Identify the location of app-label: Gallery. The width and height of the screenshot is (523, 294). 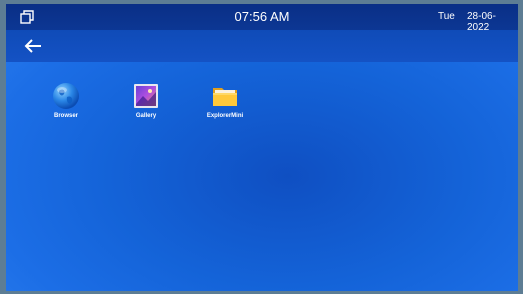
(146, 116).